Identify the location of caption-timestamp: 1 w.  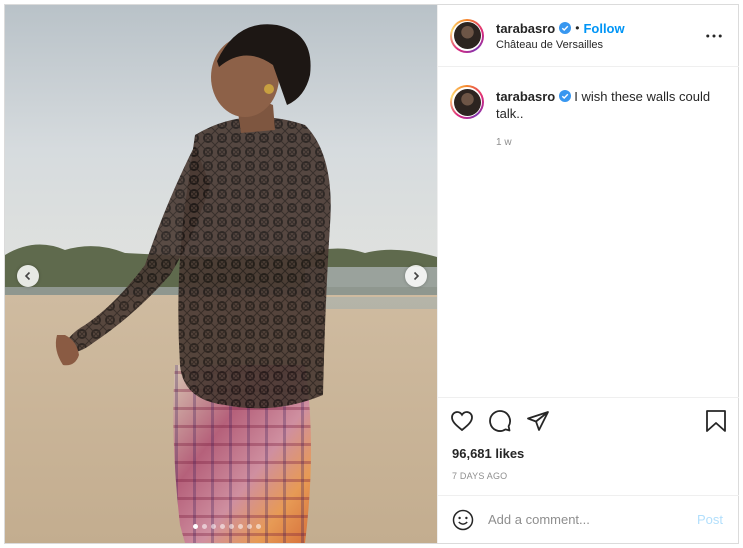
(607, 142).